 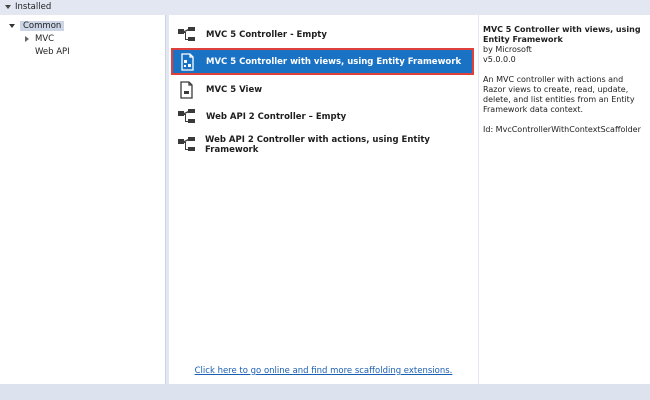 I want to click on list-item: Web API 2 Controller – Empty, so click(x=322, y=116).